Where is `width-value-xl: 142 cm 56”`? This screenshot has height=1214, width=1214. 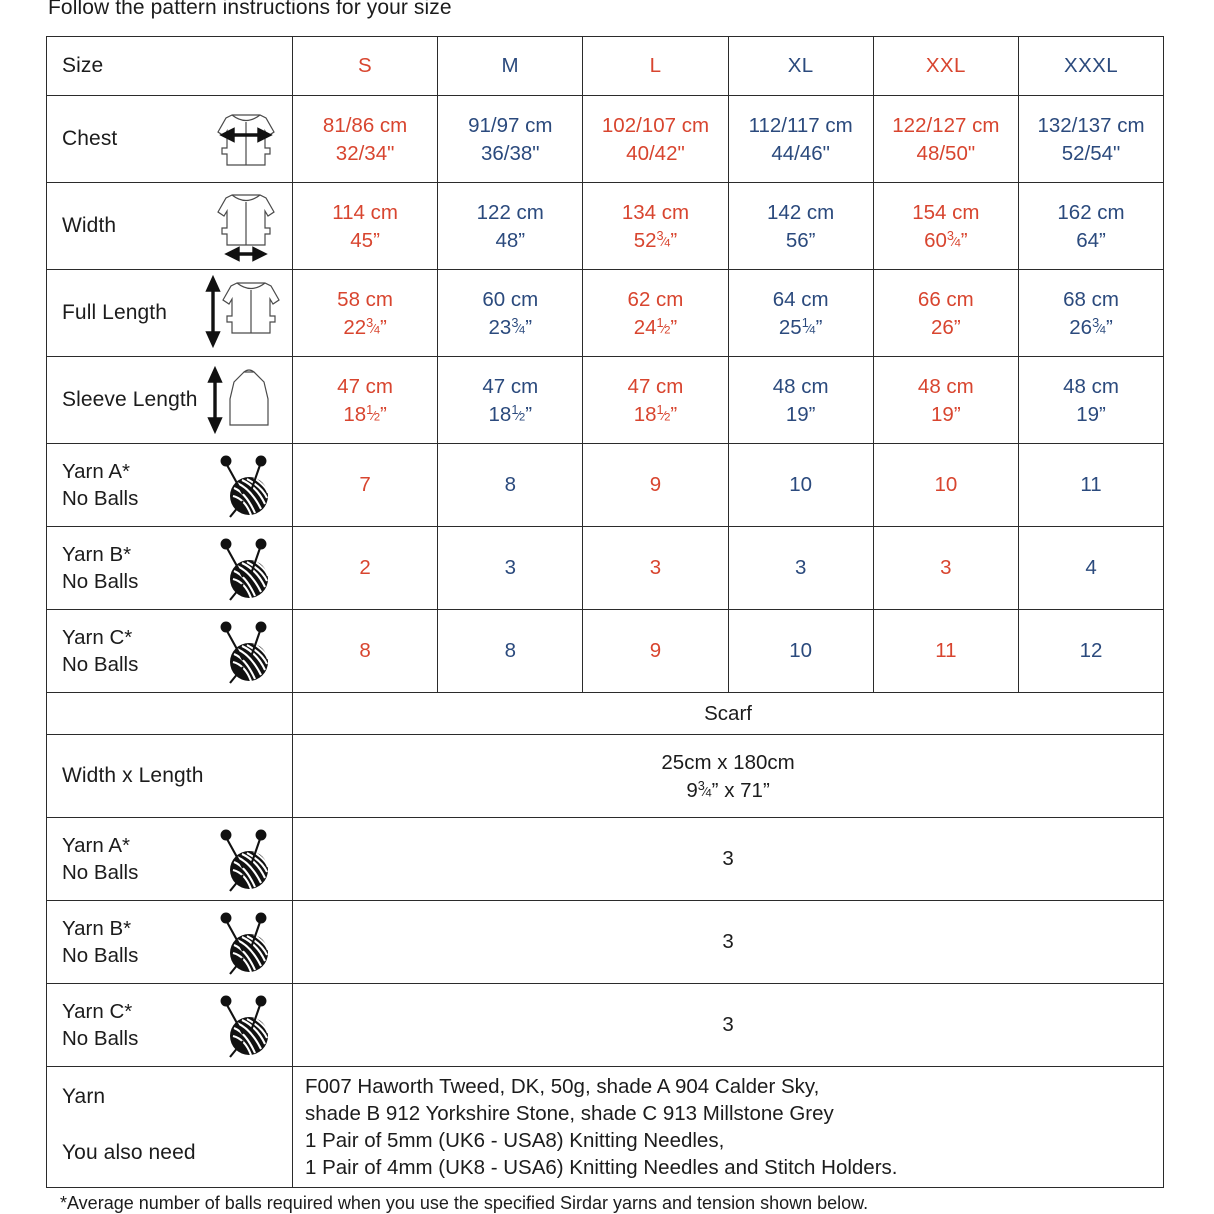
width-value-xl: 142 cm 56” is located at coordinates (800, 226).